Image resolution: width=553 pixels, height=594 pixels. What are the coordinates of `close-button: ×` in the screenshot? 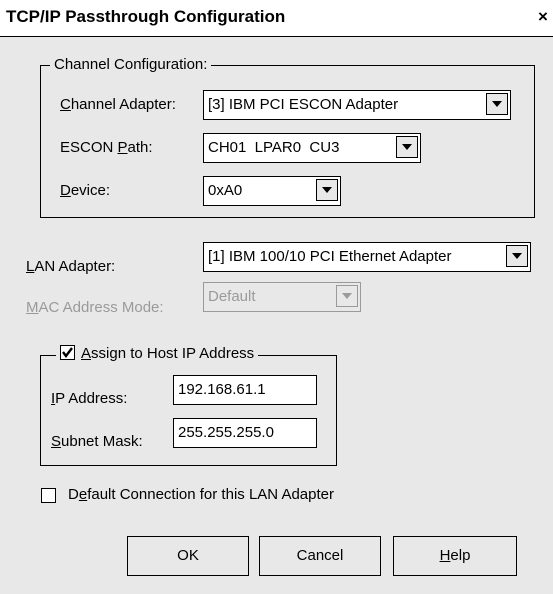 It's located at (543, 17).